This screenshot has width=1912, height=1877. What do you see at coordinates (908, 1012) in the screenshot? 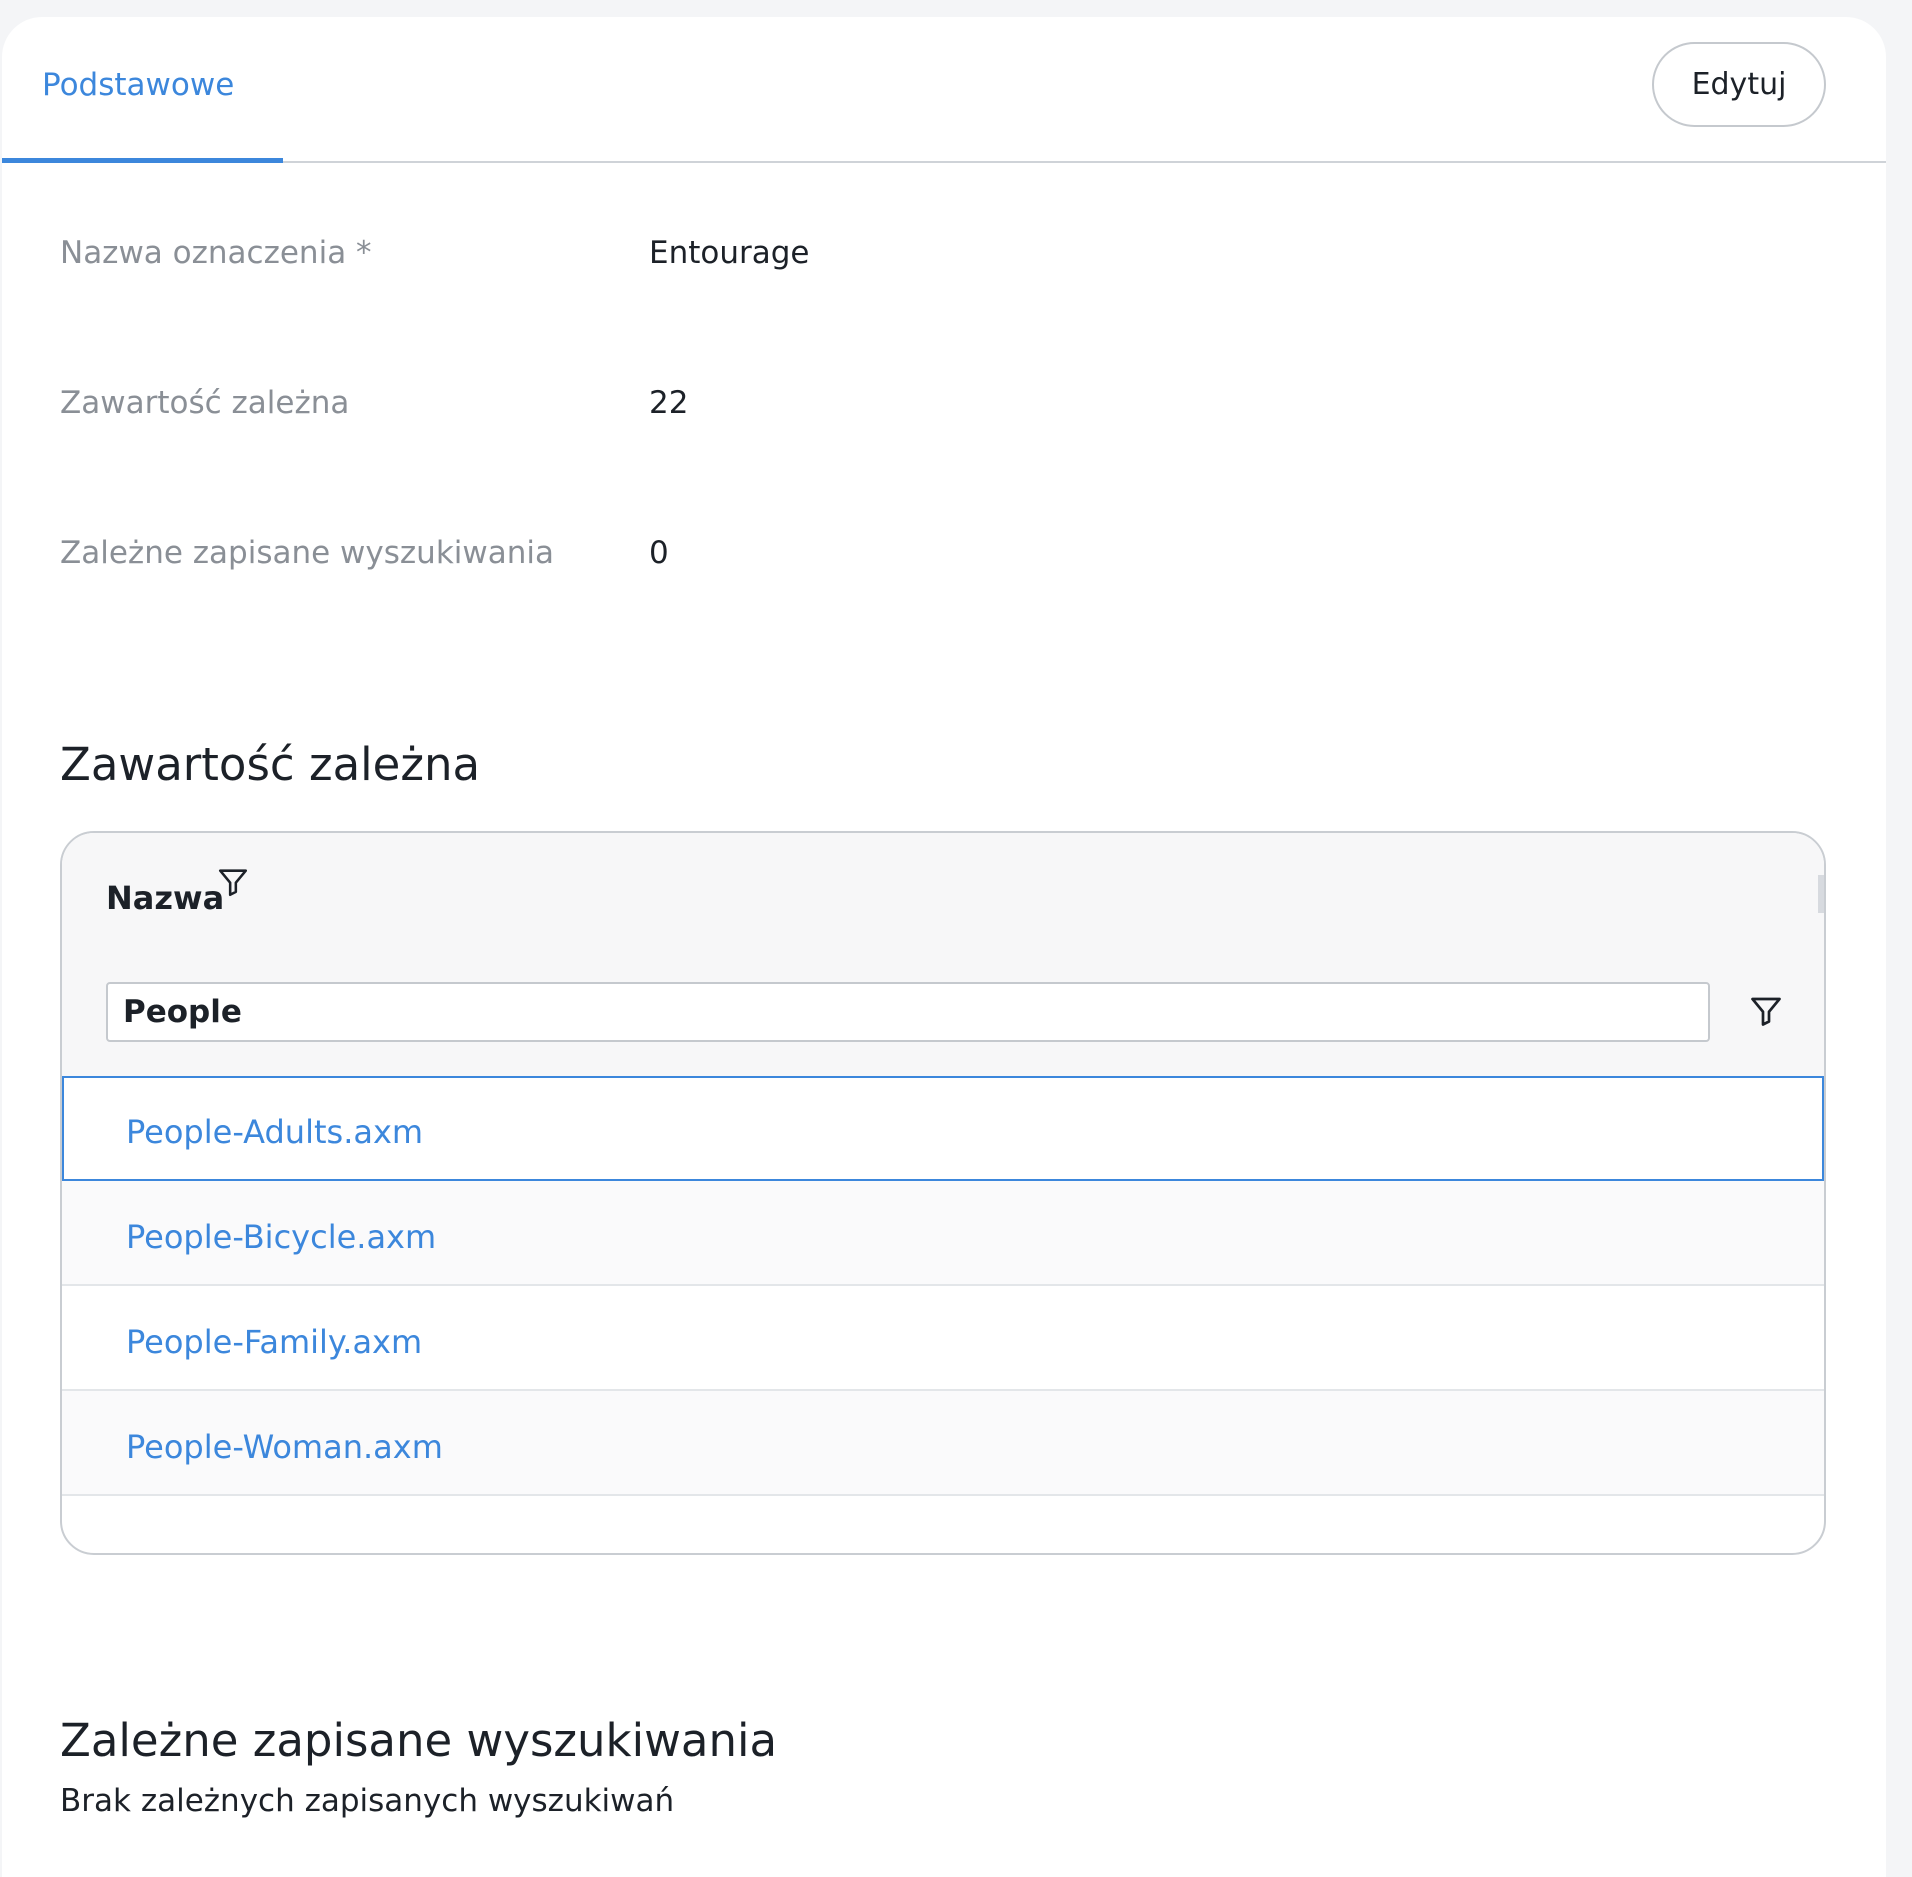
I see `name-filter-input` at bounding box center [908, 1012].